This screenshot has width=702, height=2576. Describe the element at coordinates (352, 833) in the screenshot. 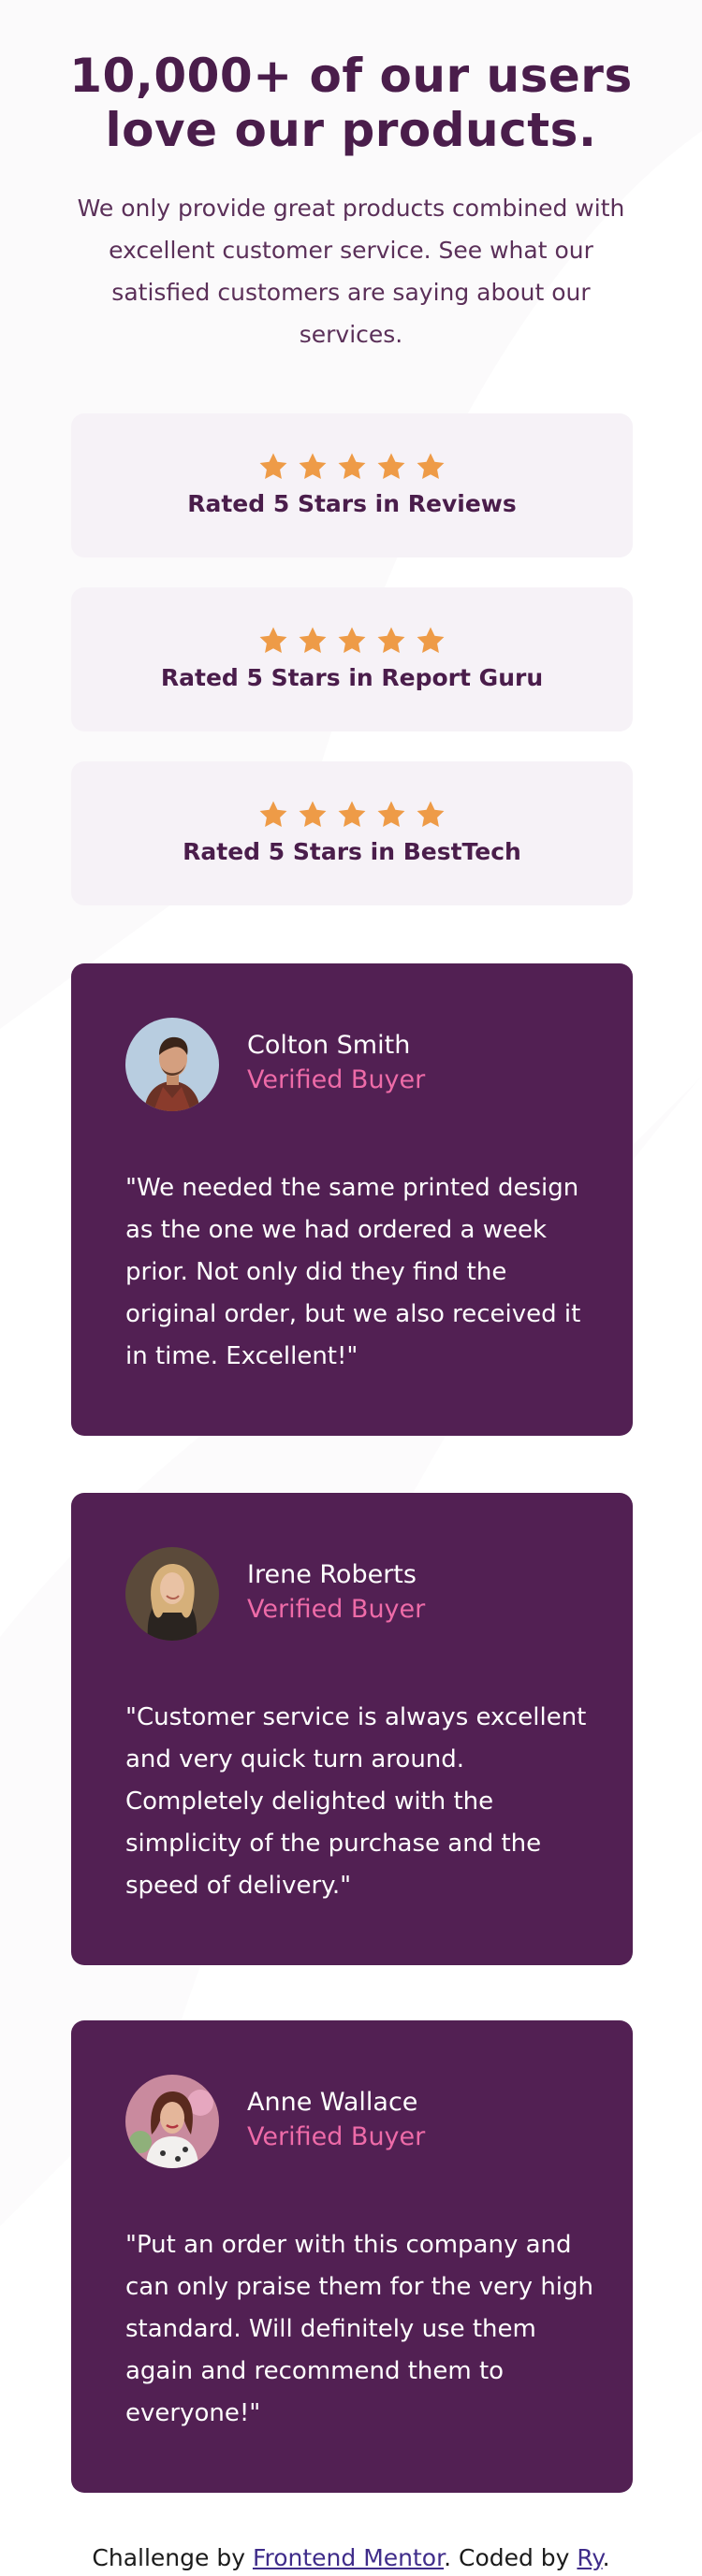

I see `rating-card-besttech: Rated 5 Stars in BestTech` at that location.